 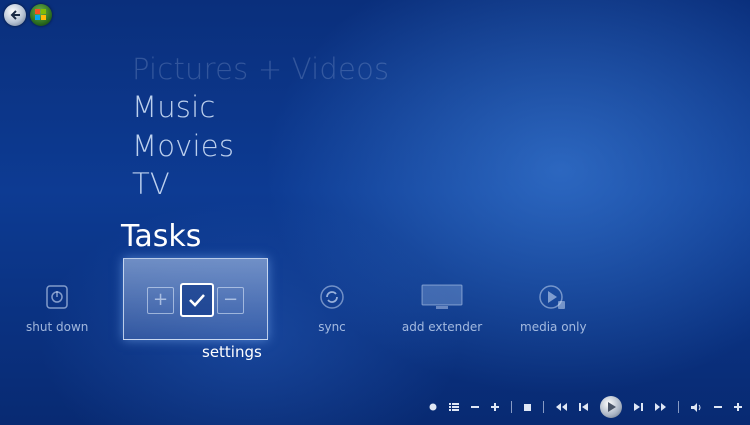 I want to click on record-button, so click(x=433, y=407).